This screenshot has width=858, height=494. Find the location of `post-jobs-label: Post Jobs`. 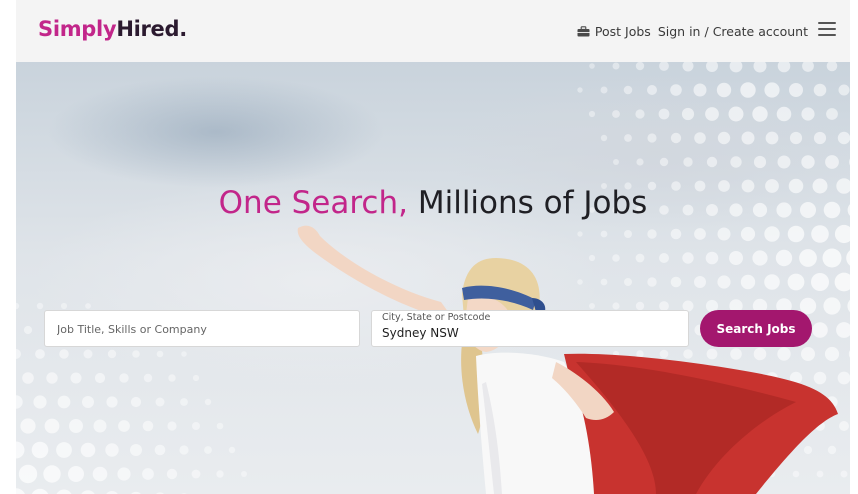

post-jobs-label: Post Jobs is located at coordinates (622, 31).